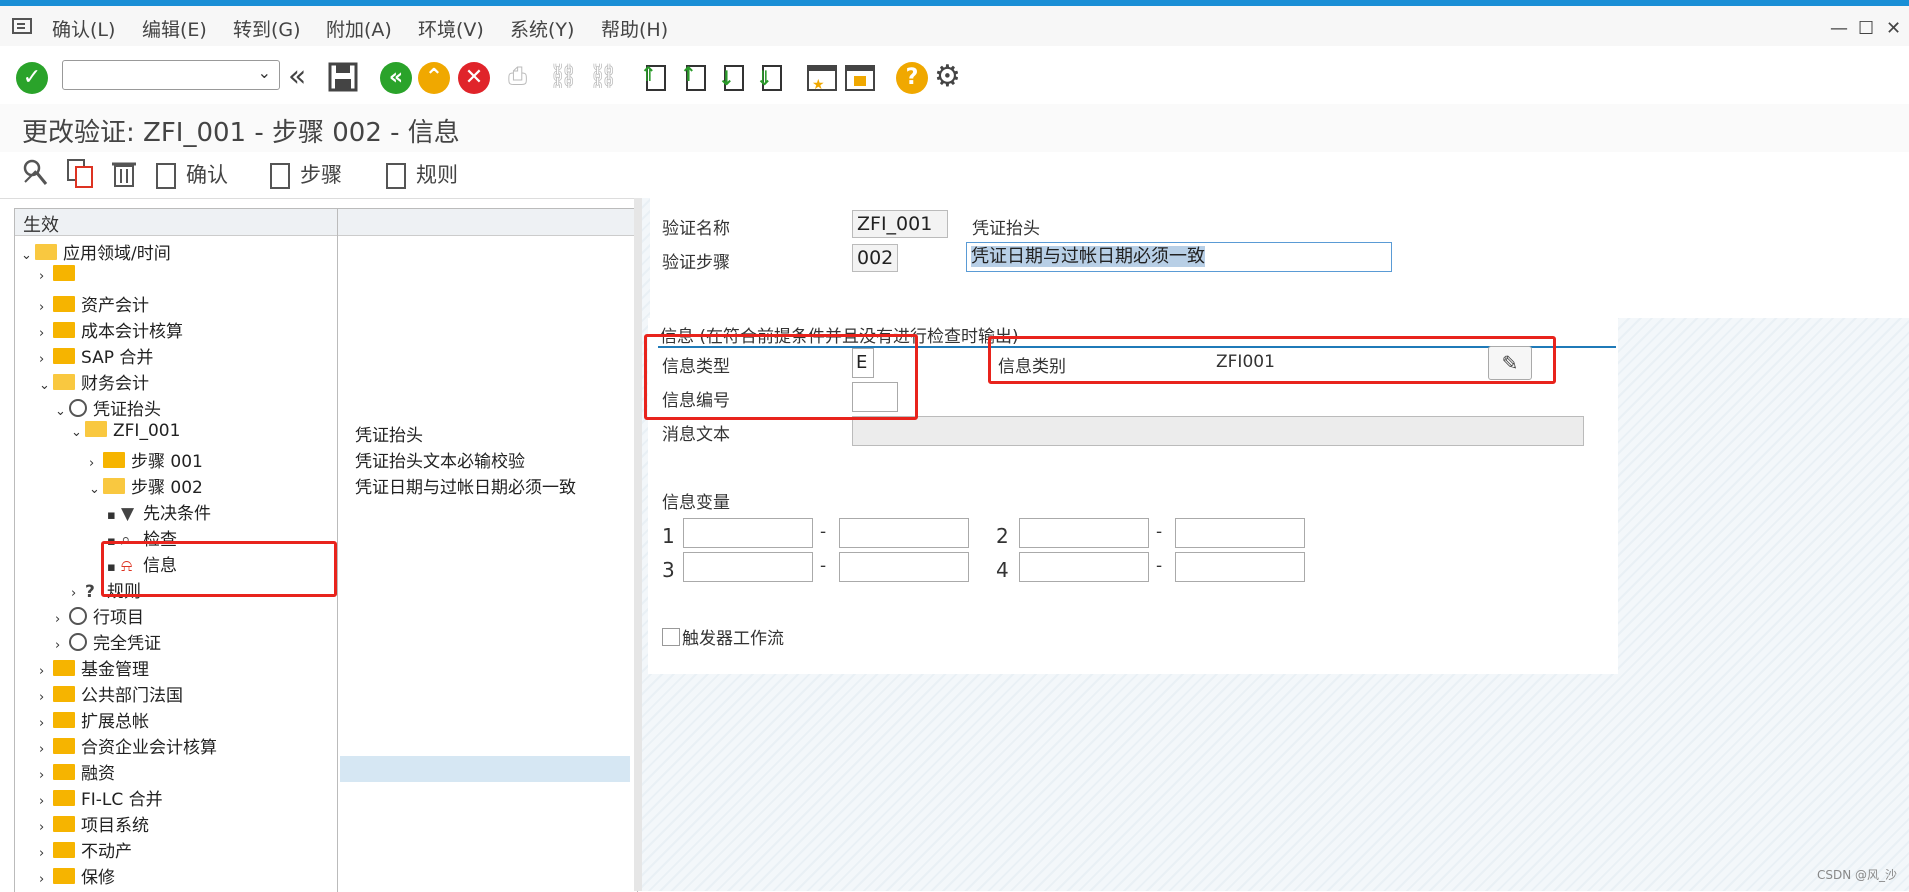 This screenshot has height=892, width=1909. I want to click on tree-node-financial-accounting: ⌄ 财务会计, so click(94, 382).